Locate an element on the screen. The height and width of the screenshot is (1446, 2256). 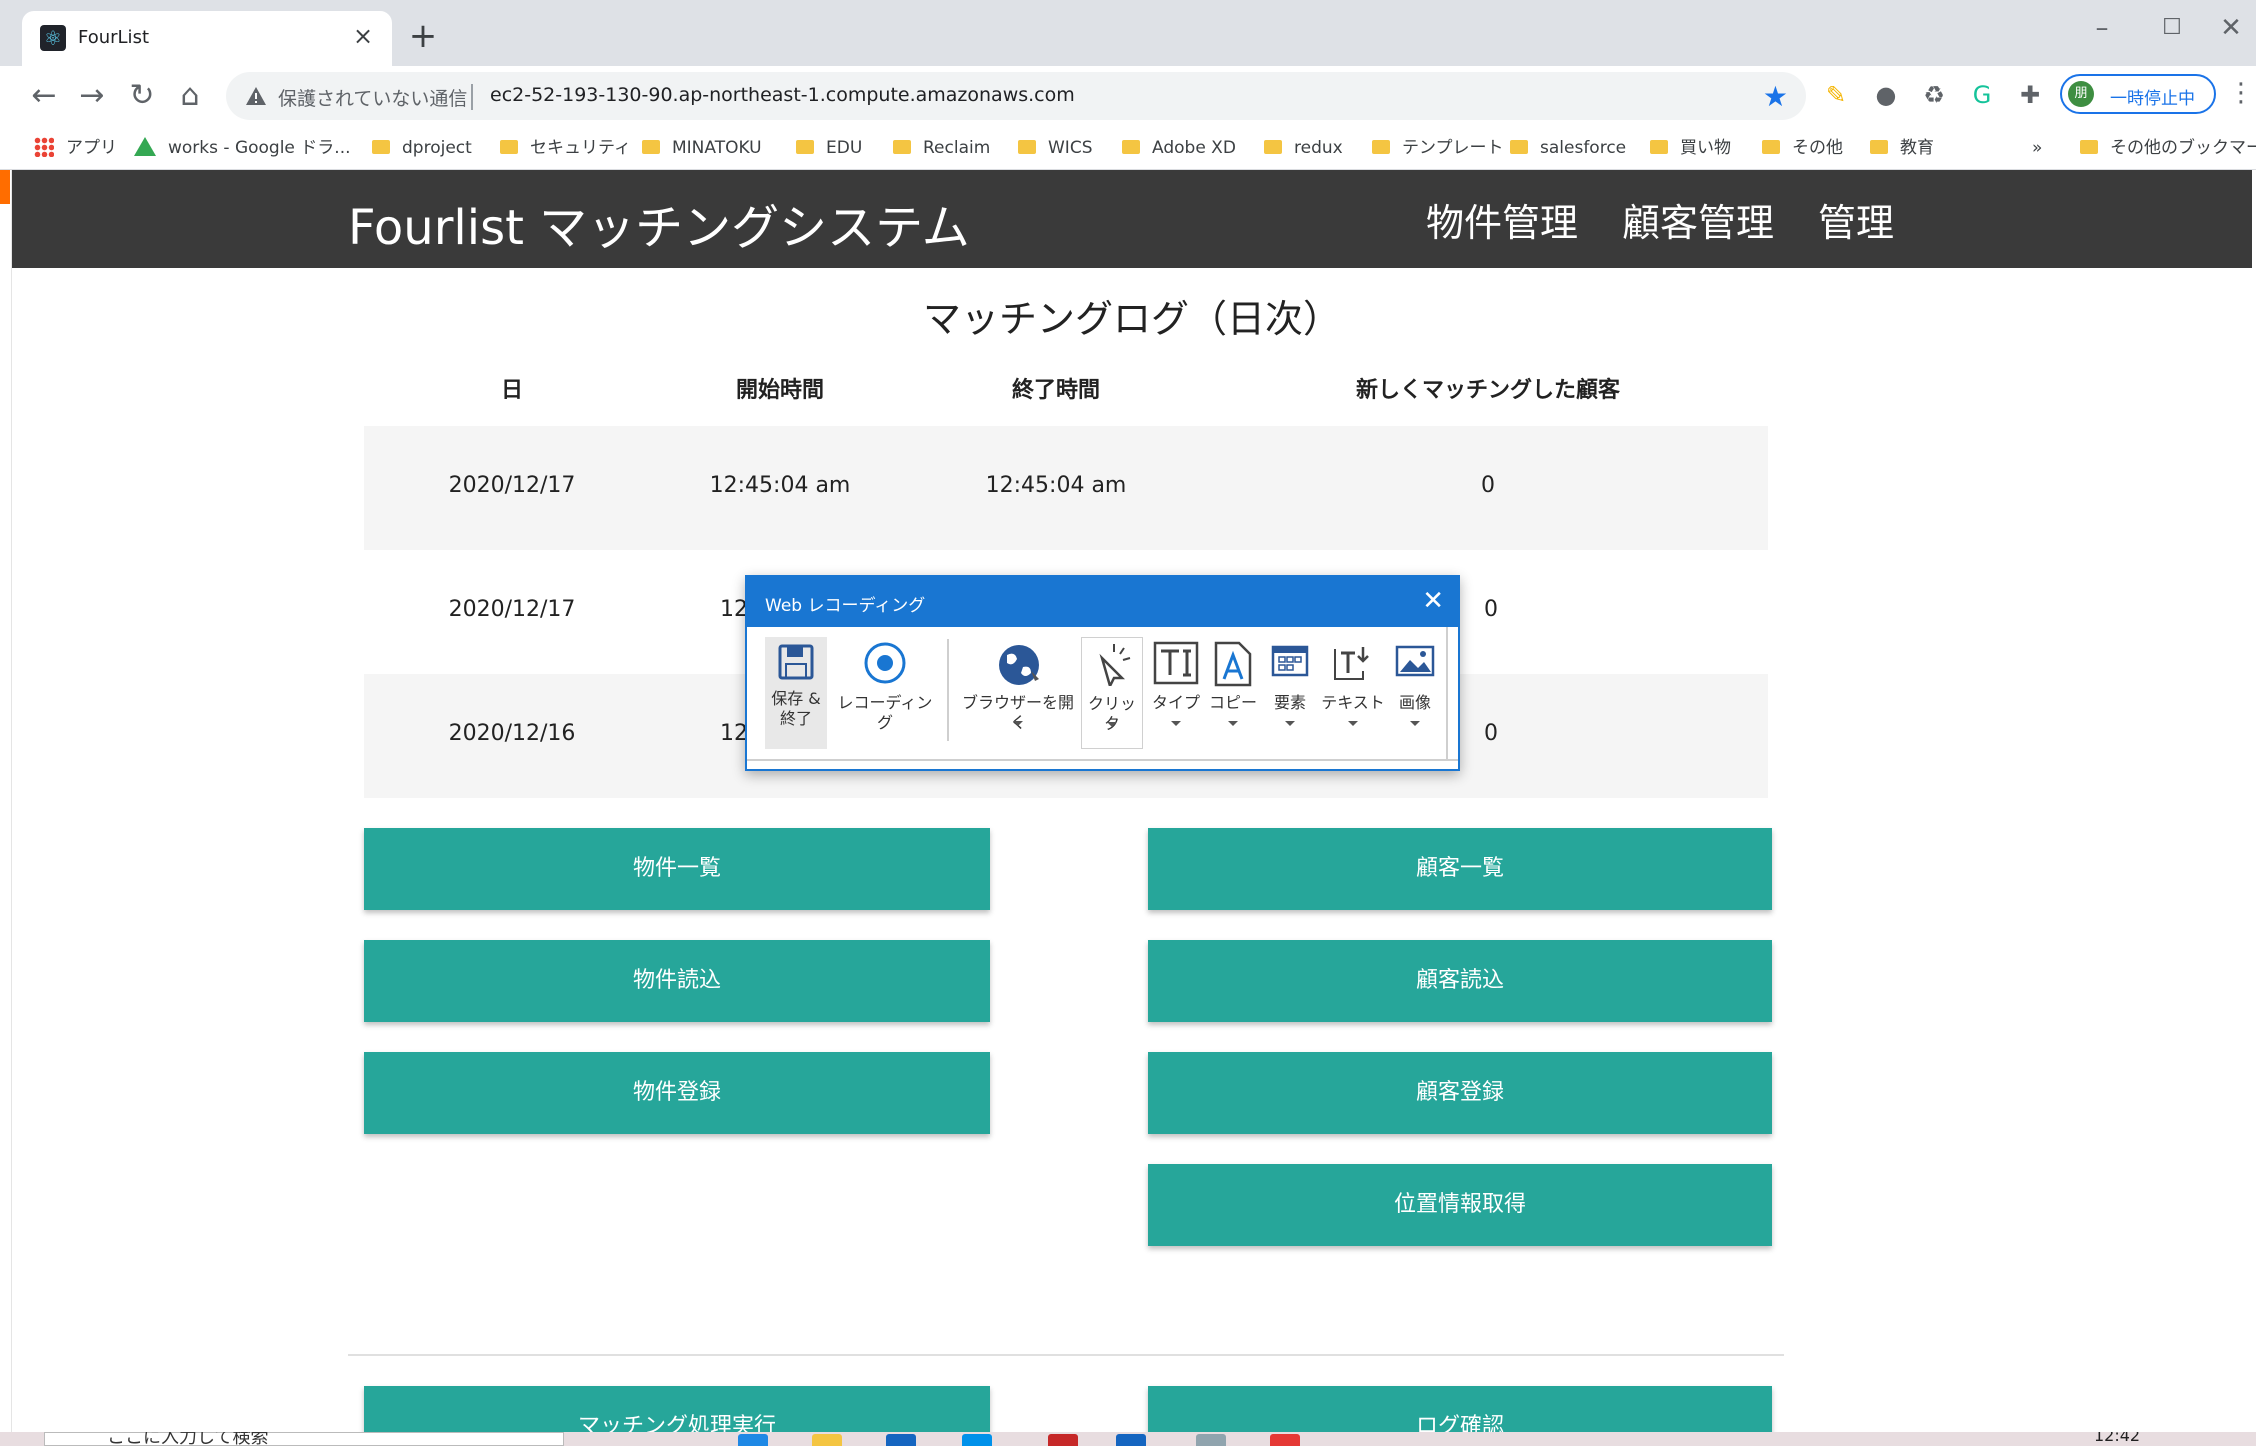
extension-pen-icon: ✎ is located at coordinates (1836, 95).